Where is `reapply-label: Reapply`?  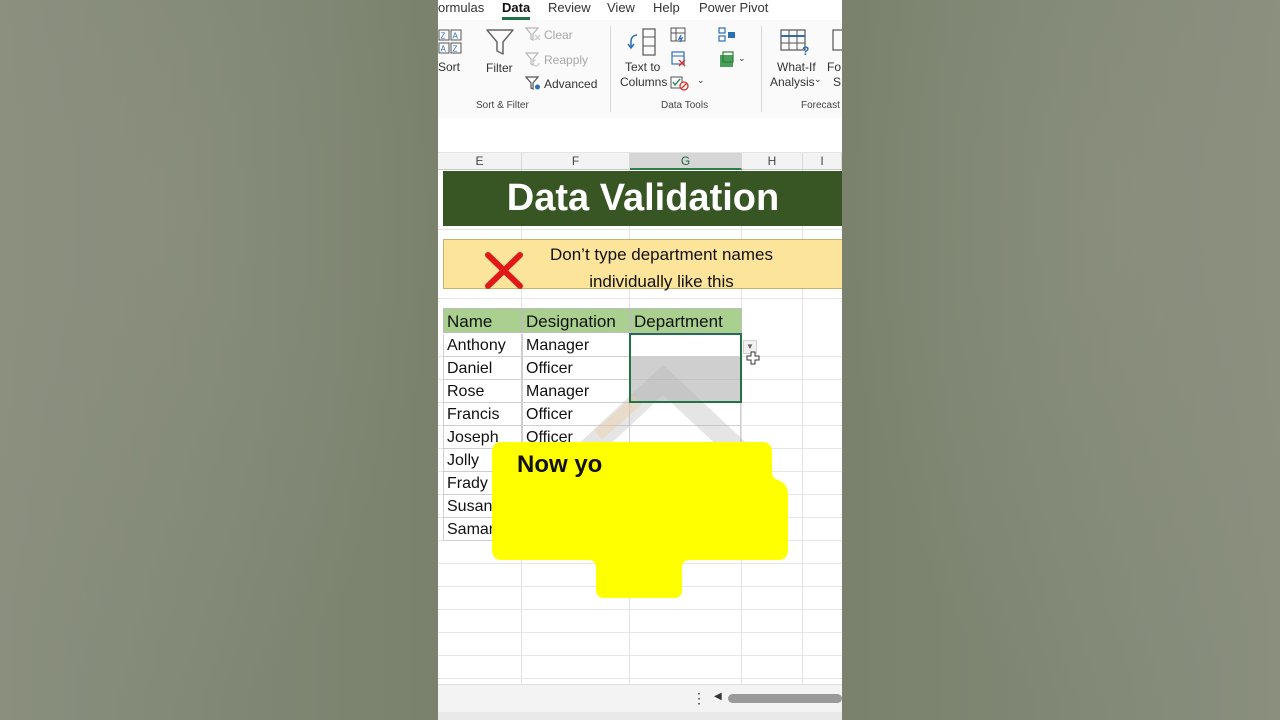 reapply-label: Reapply is located at coordinates (566, 60).